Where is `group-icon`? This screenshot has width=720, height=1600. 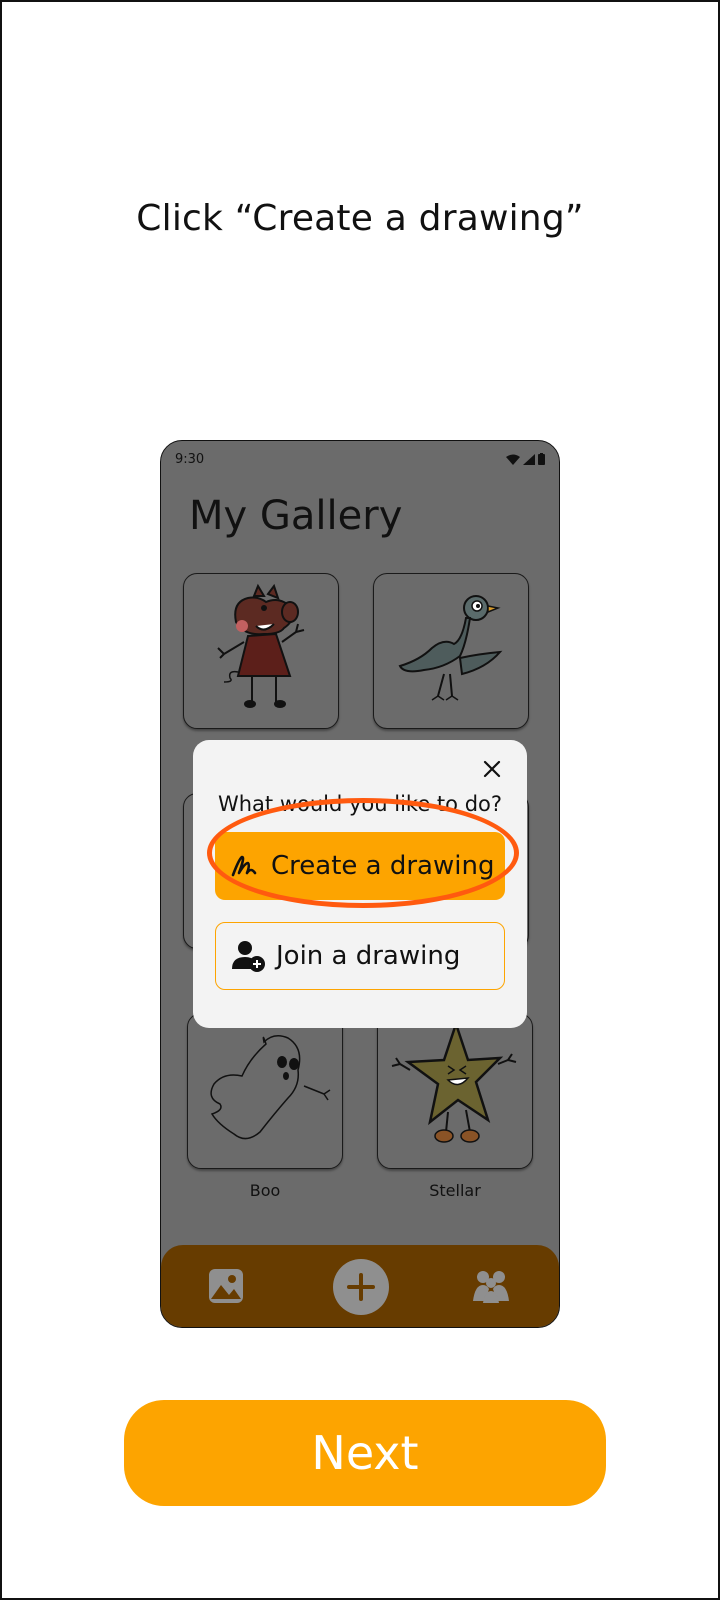
group-icon is located at coordinates (491, 1286).